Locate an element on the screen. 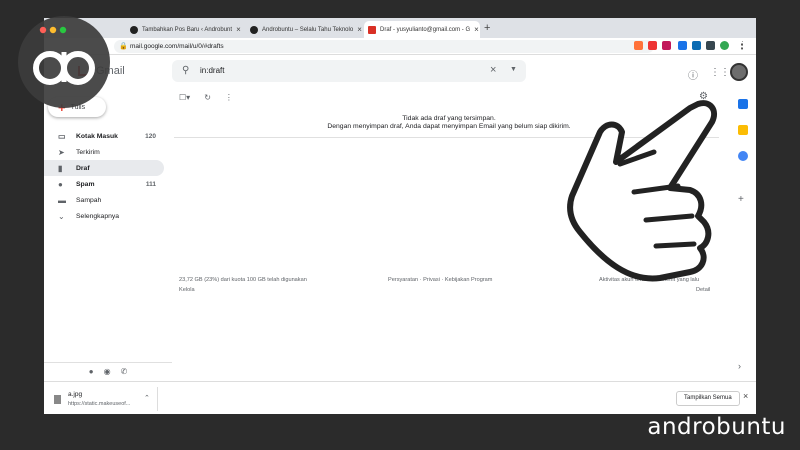 This screenshot has width=800, height=450. sidebar-item-drafts: ▮ Draf is located at coordinates (104, 168).